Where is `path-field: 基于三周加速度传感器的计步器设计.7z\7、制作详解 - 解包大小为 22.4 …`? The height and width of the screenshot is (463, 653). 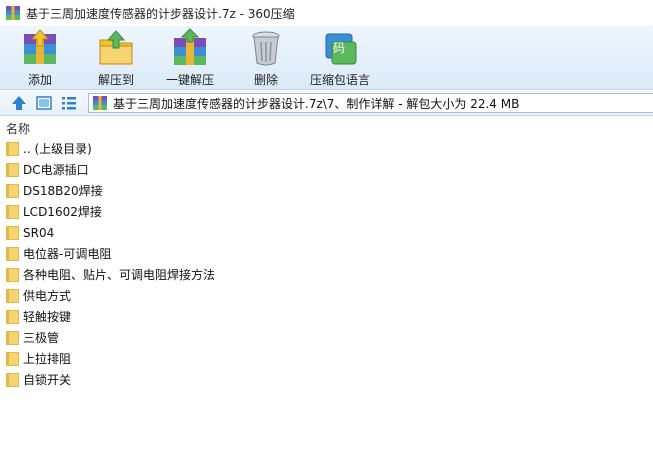 path-field: 基于三周加速度传感器的计步器设计.7z\7、制作详解 - 解包大小为 22.4 … is located at coordinates (370, 103).